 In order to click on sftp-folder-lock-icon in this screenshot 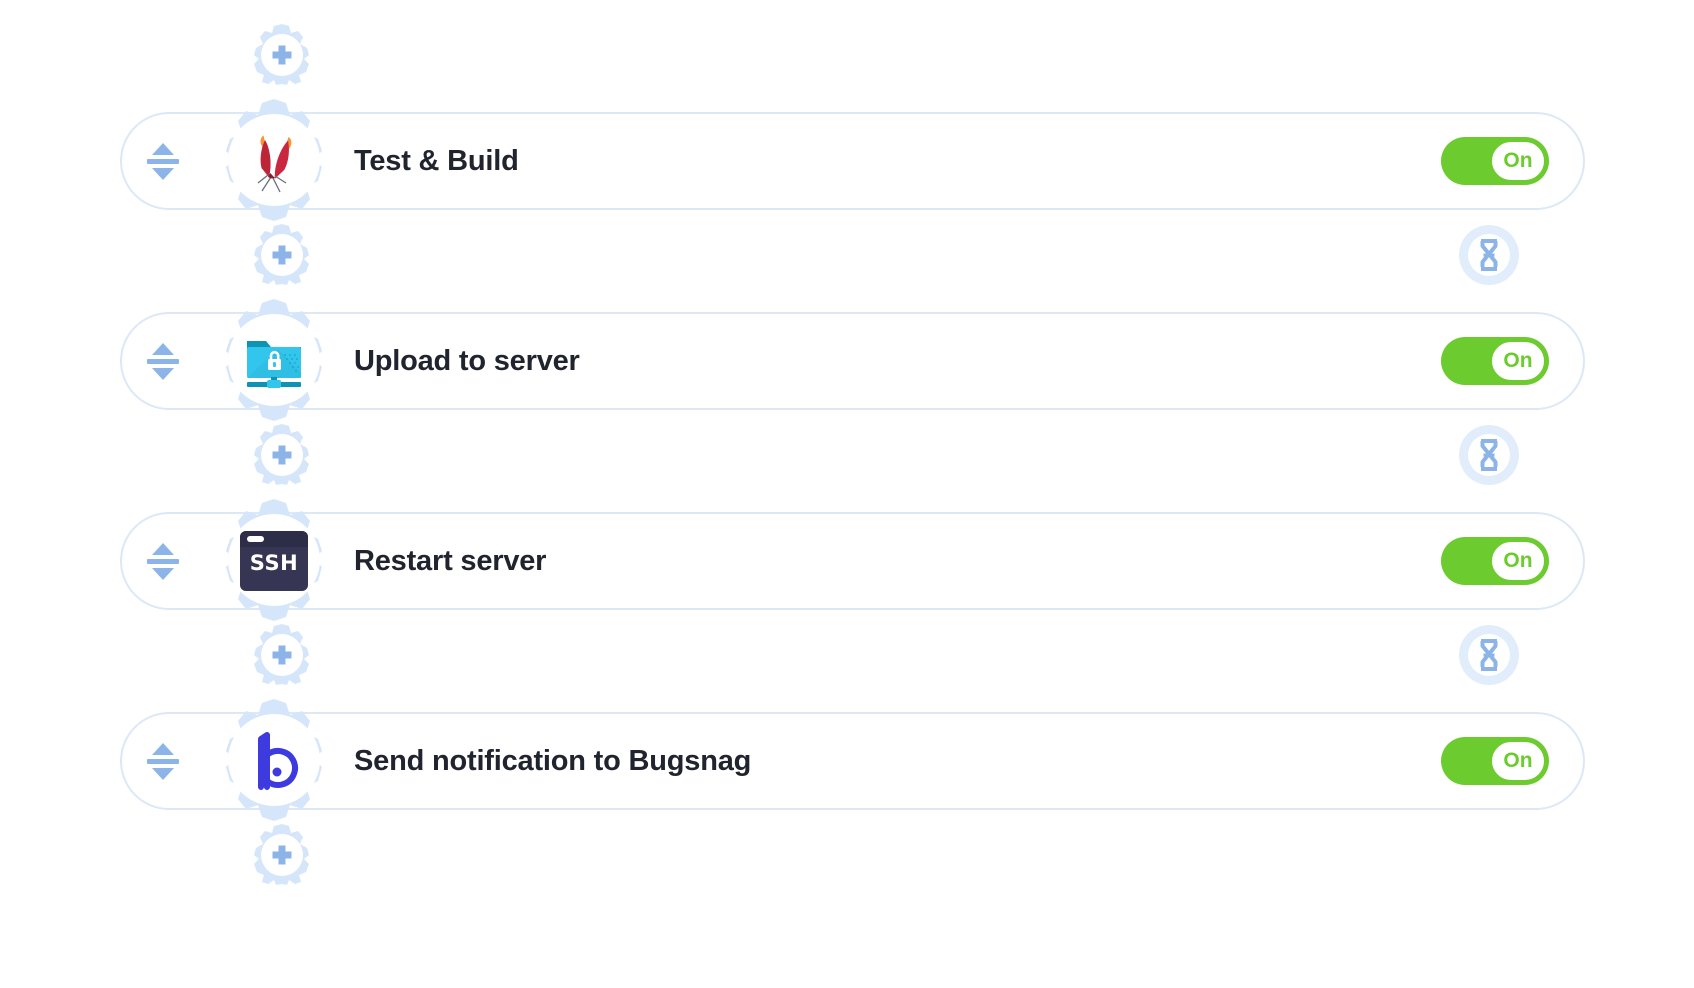, I will do `click(274, 361)`.